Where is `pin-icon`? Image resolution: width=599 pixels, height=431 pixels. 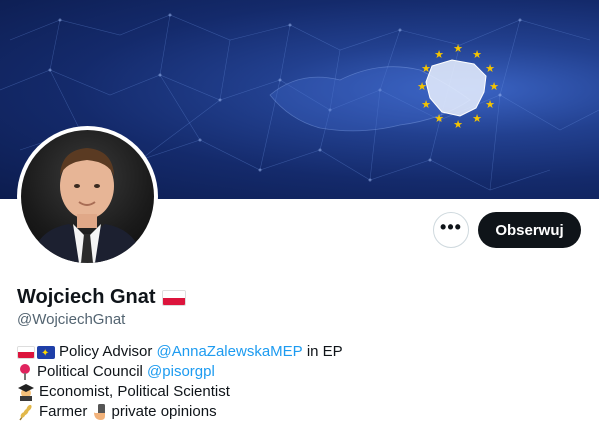 pin-icon is located at coordinates (25, 372).